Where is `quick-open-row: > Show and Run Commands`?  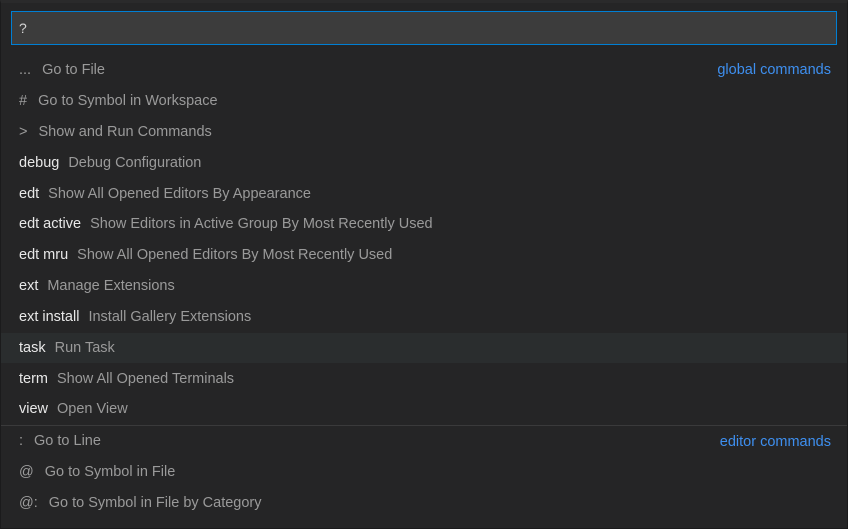 quick-open-row: > Show and Run Commands is located at coordinates (424, 132).